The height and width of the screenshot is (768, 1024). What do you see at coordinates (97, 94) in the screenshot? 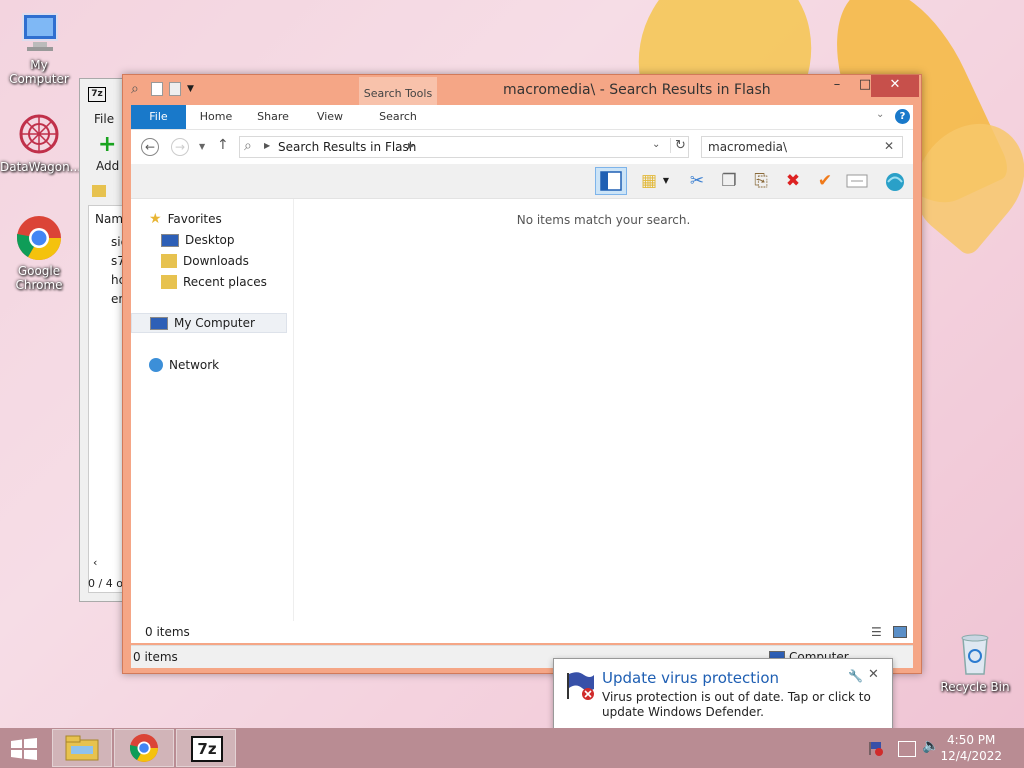
I see `7zip-logo-icon: 7z` at bounding box center [97, 94].